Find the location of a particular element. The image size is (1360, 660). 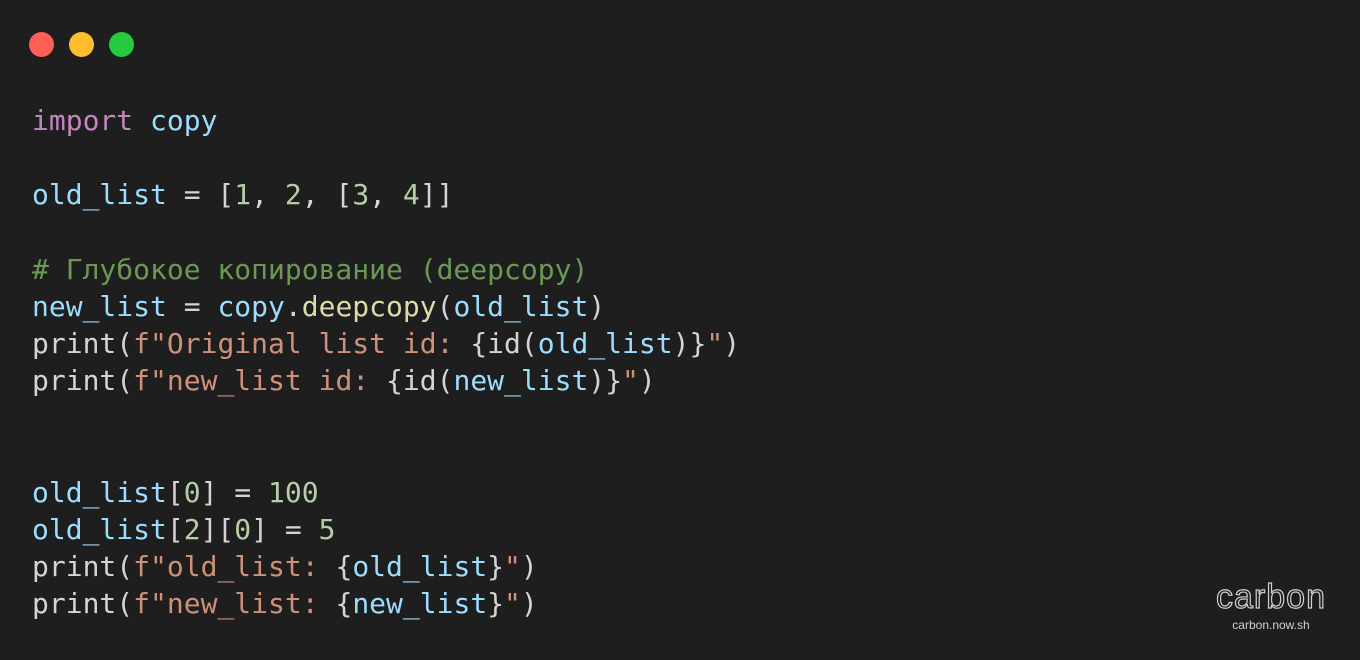

var-new-list: new_list is located at coordinates (99, 306).